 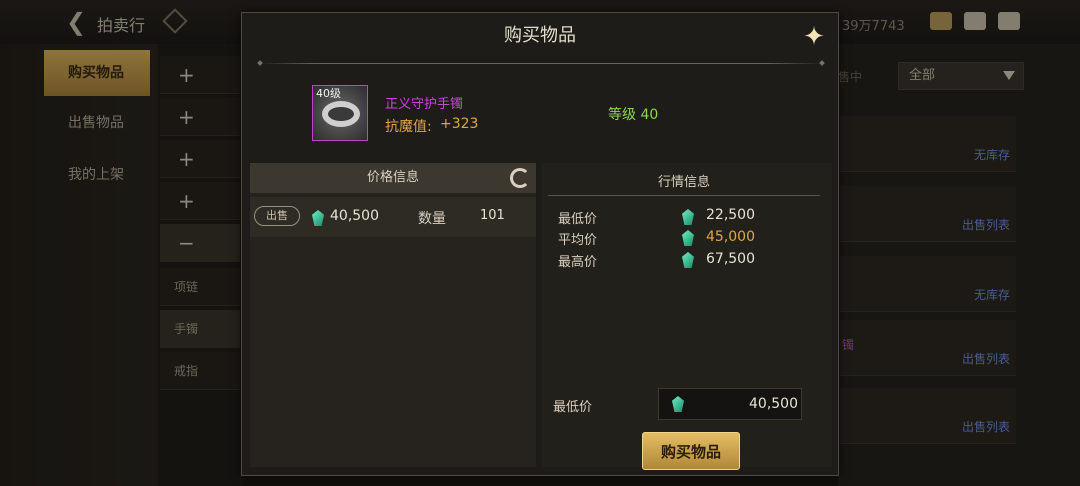 What do you see at coordinates (578, 262) in the screenshot?
I see `market-max-label: 最高价` at bounding box center [578, 262].